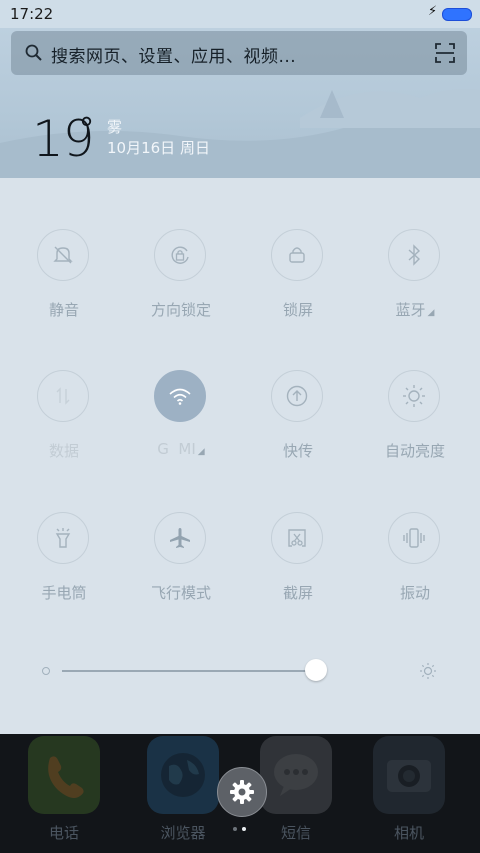 Image resolution: width=480 pixels, height=853 pixels. I want to click on camera-icon, so click(409, 775).